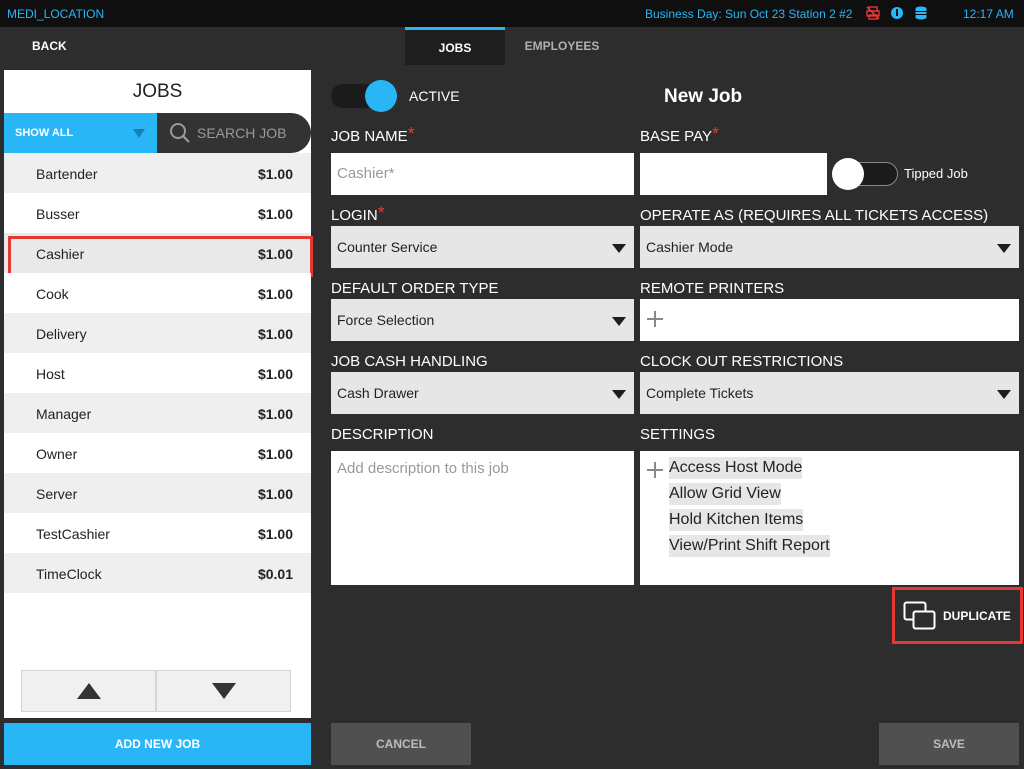 The width and height of the screenshot is (1024, 769). I want to click on job-name-input: Cashier*, so click(482, 174).